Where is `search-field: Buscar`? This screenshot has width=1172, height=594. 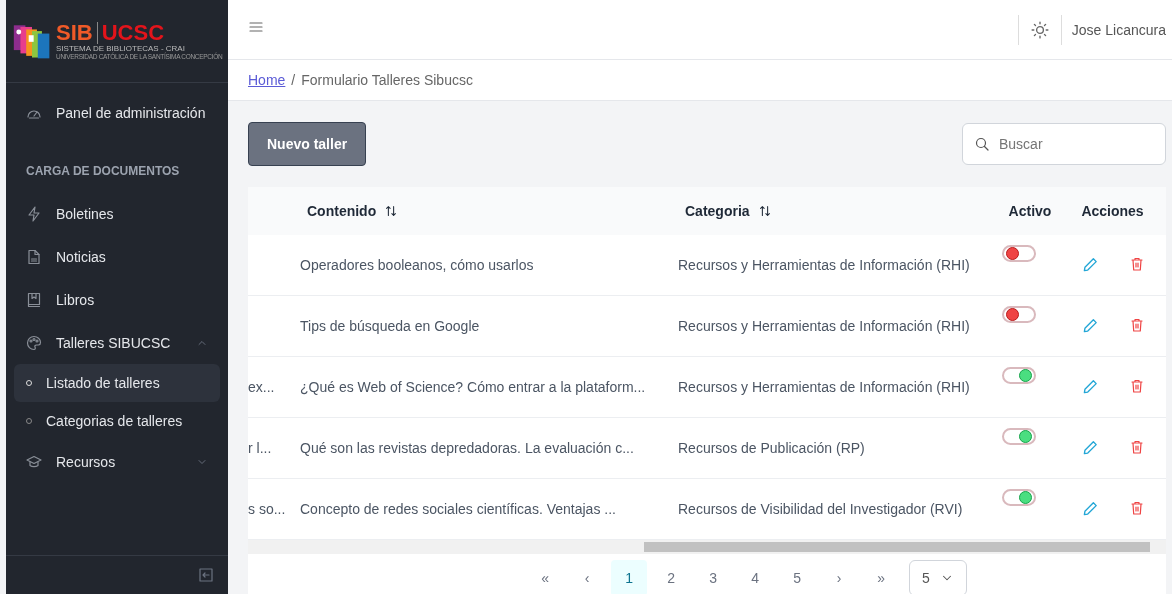
search-field: Buscar is located at coordinates (1064, 144).